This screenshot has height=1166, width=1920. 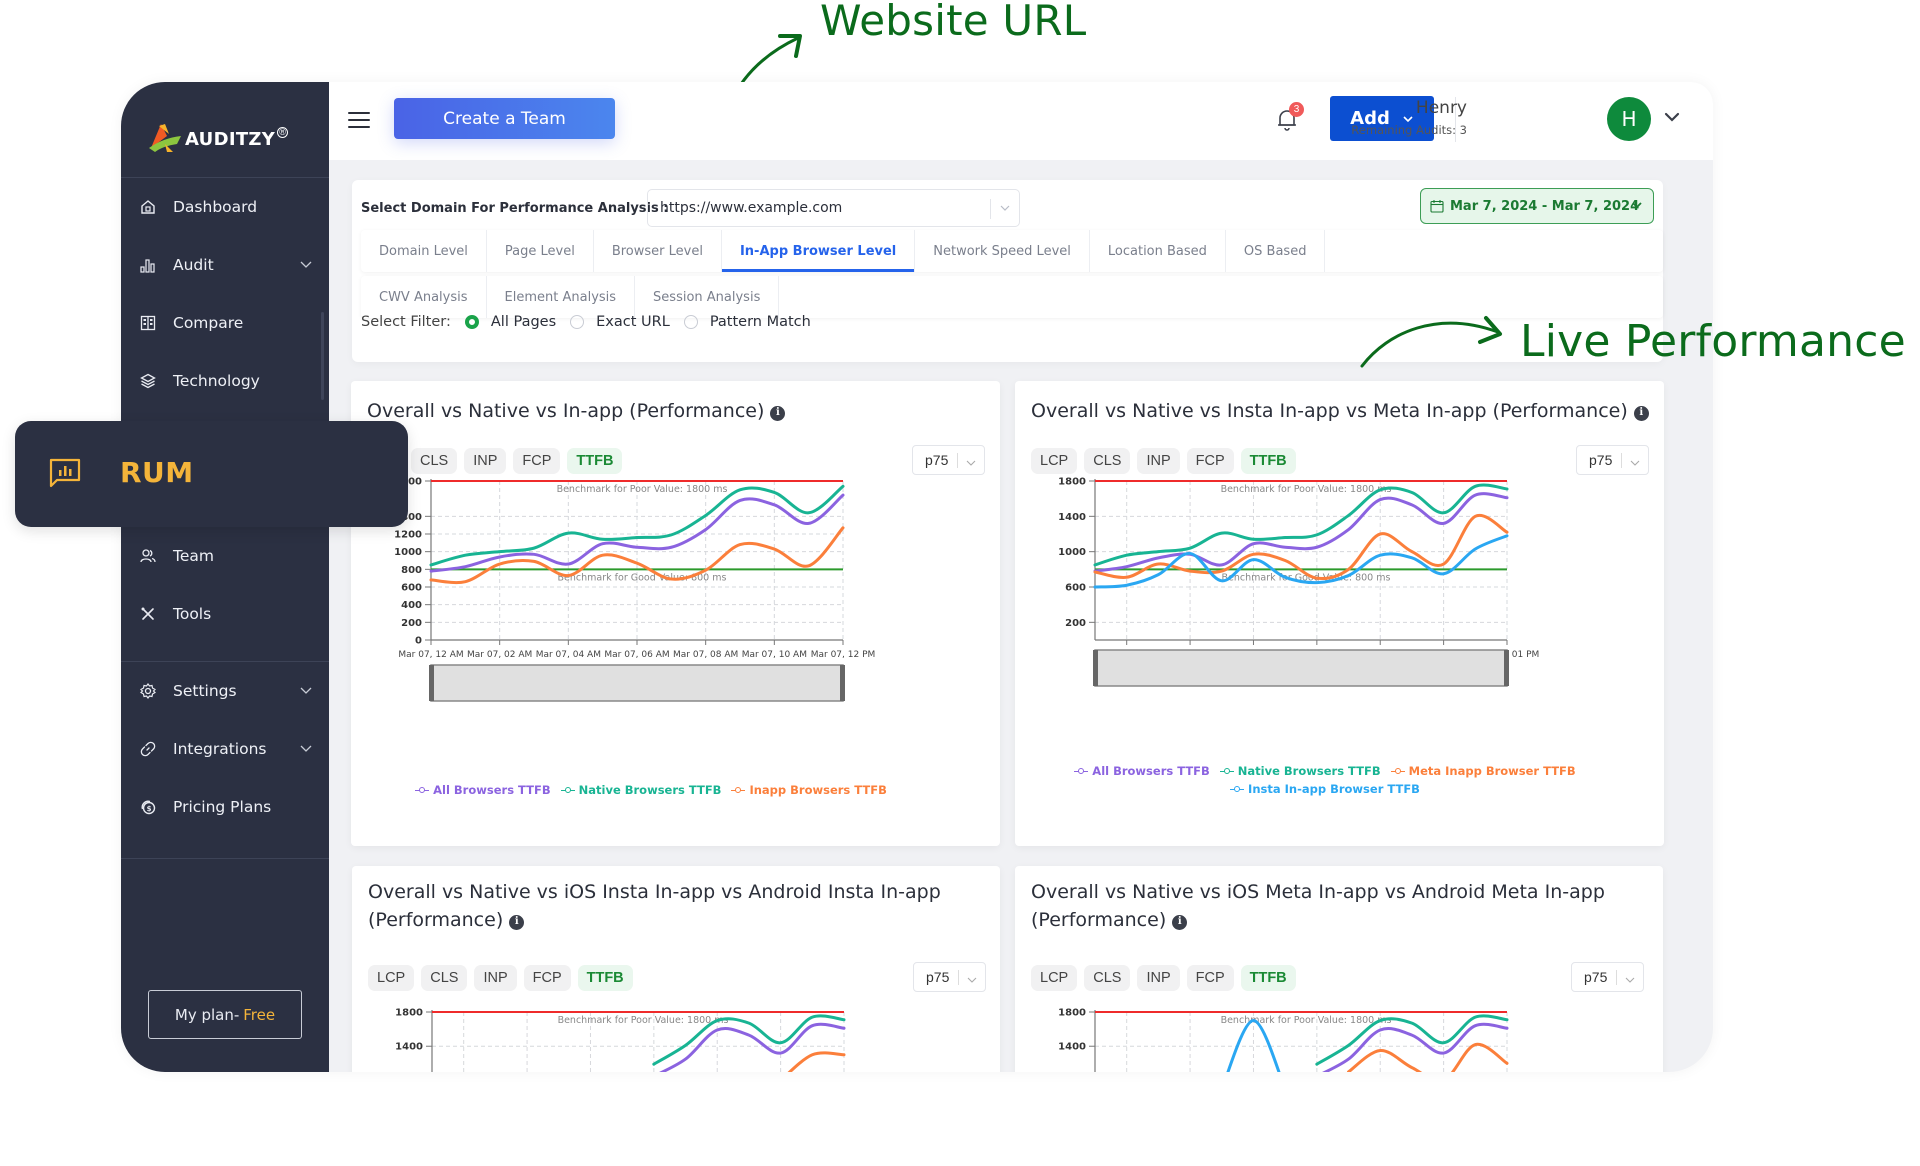 What do you see at coordinates (430, 655) in the screenshot?
I see `x-tick-label: Mar 07, 12 AM` at bounding box center [430, 655].